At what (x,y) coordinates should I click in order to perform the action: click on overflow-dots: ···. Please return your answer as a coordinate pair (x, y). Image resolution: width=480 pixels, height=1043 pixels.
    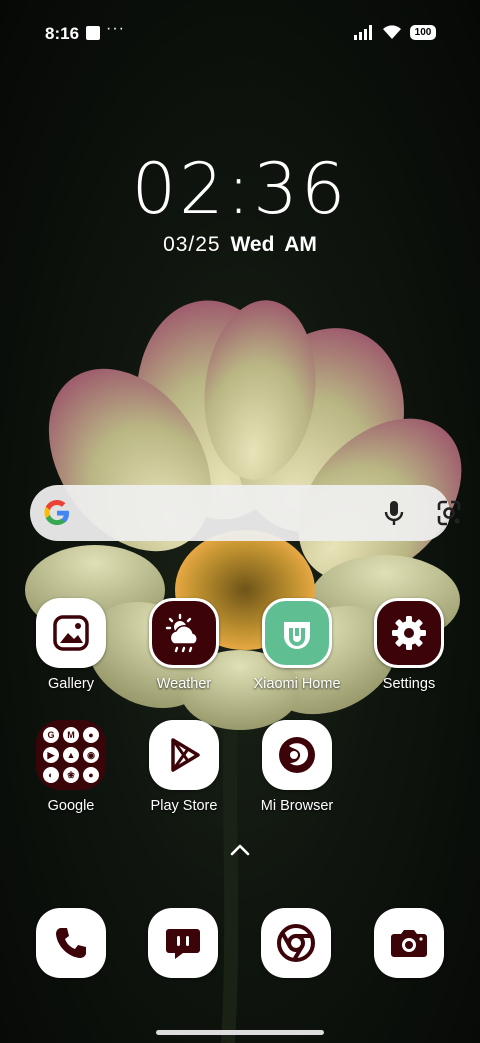
    Looking at the image, I should click on (115, 28).